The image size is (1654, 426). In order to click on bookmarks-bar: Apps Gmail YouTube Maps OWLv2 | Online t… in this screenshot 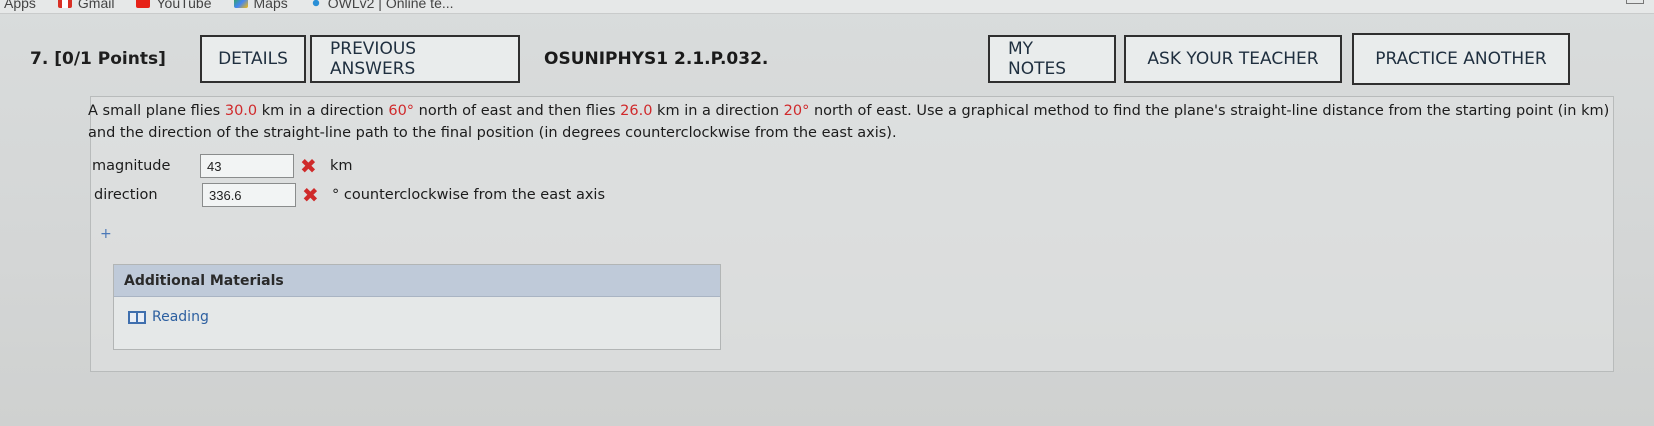, I will do `click(827, 7)`.